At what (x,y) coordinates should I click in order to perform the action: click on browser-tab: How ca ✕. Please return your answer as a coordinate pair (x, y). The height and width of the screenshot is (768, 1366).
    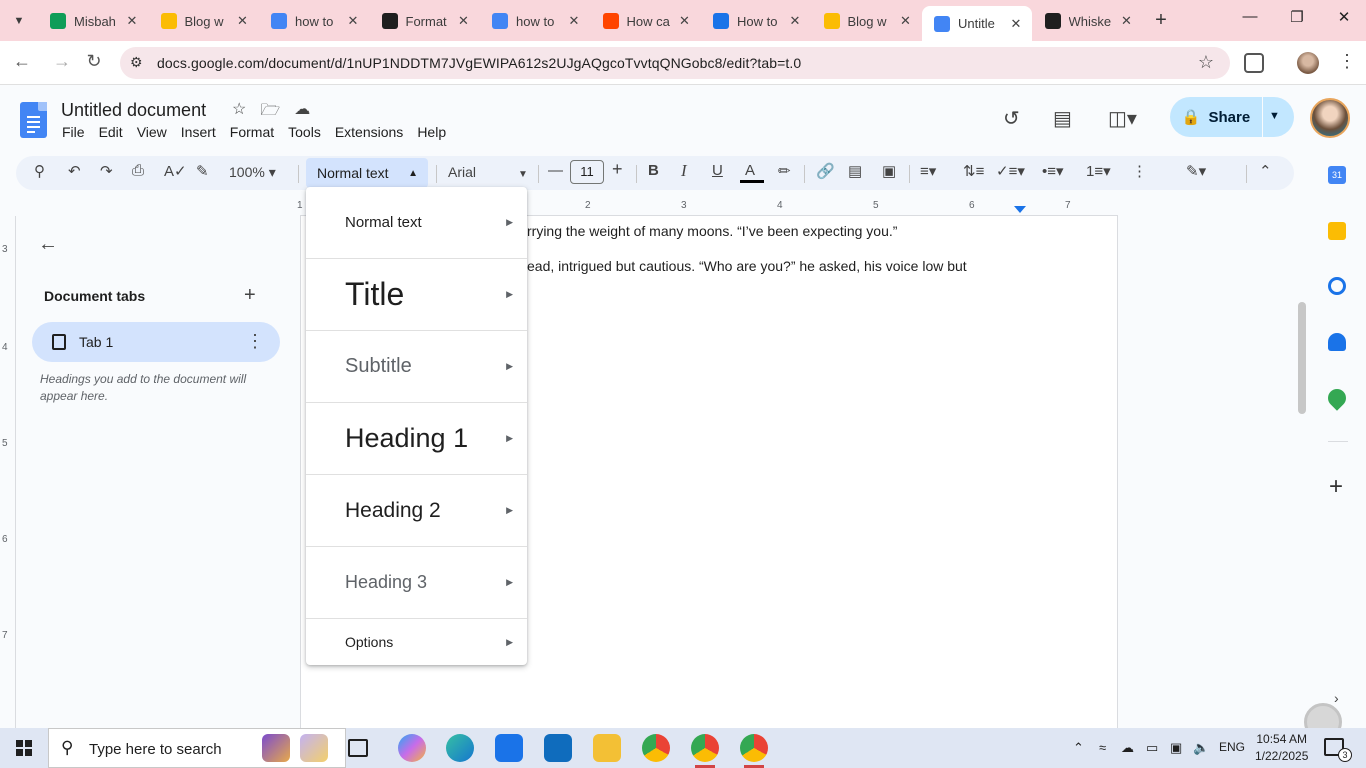
    Looking at the image, I should click on (646, 21).